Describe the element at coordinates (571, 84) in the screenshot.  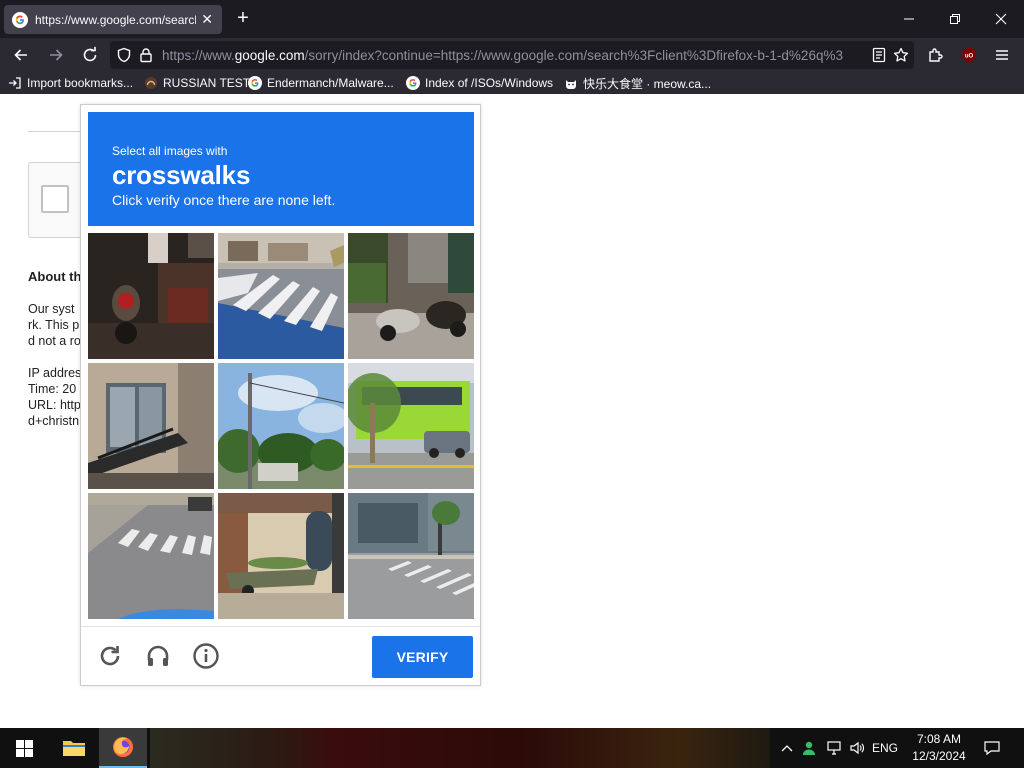
I see `cat-icon` at that location.